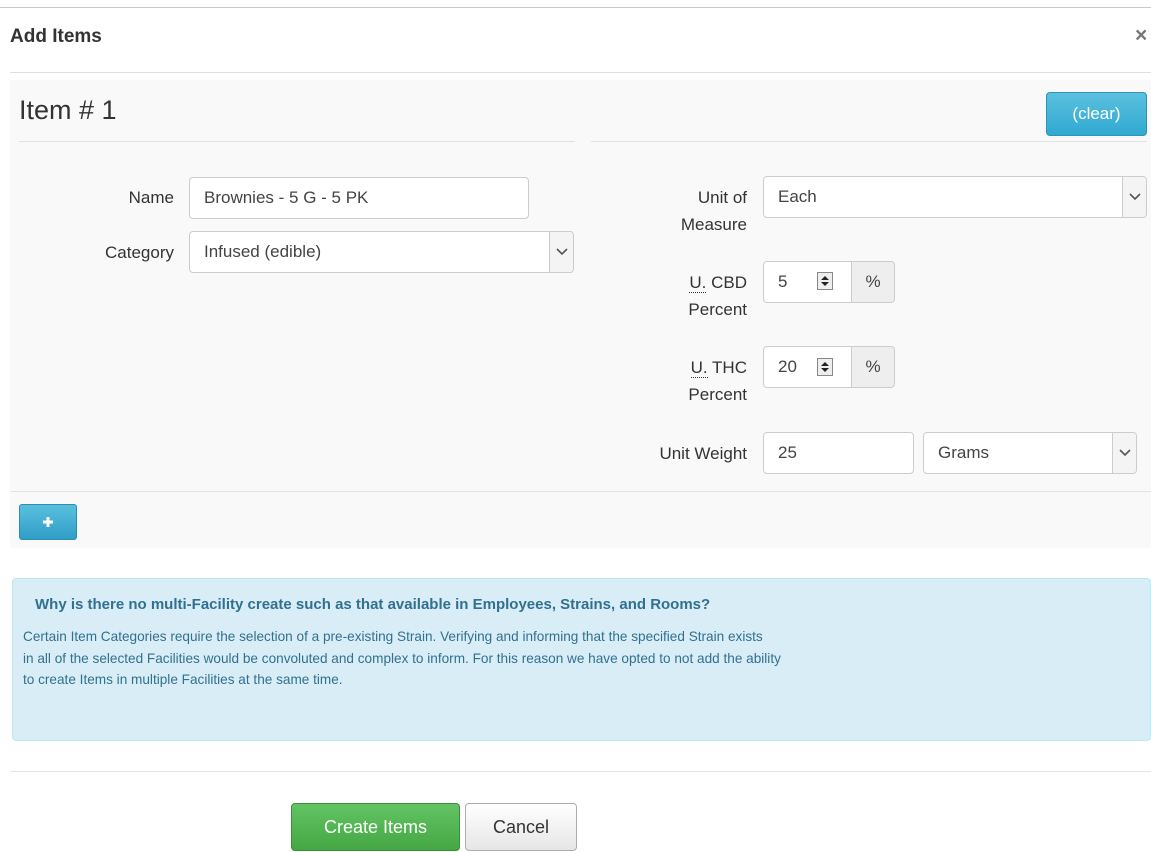 This screenshot has width=1151, height=852. What do you see at coordinates (955, 197) in the screenshot?
I see `uom-select: Each` at bounding box center [955, 197].